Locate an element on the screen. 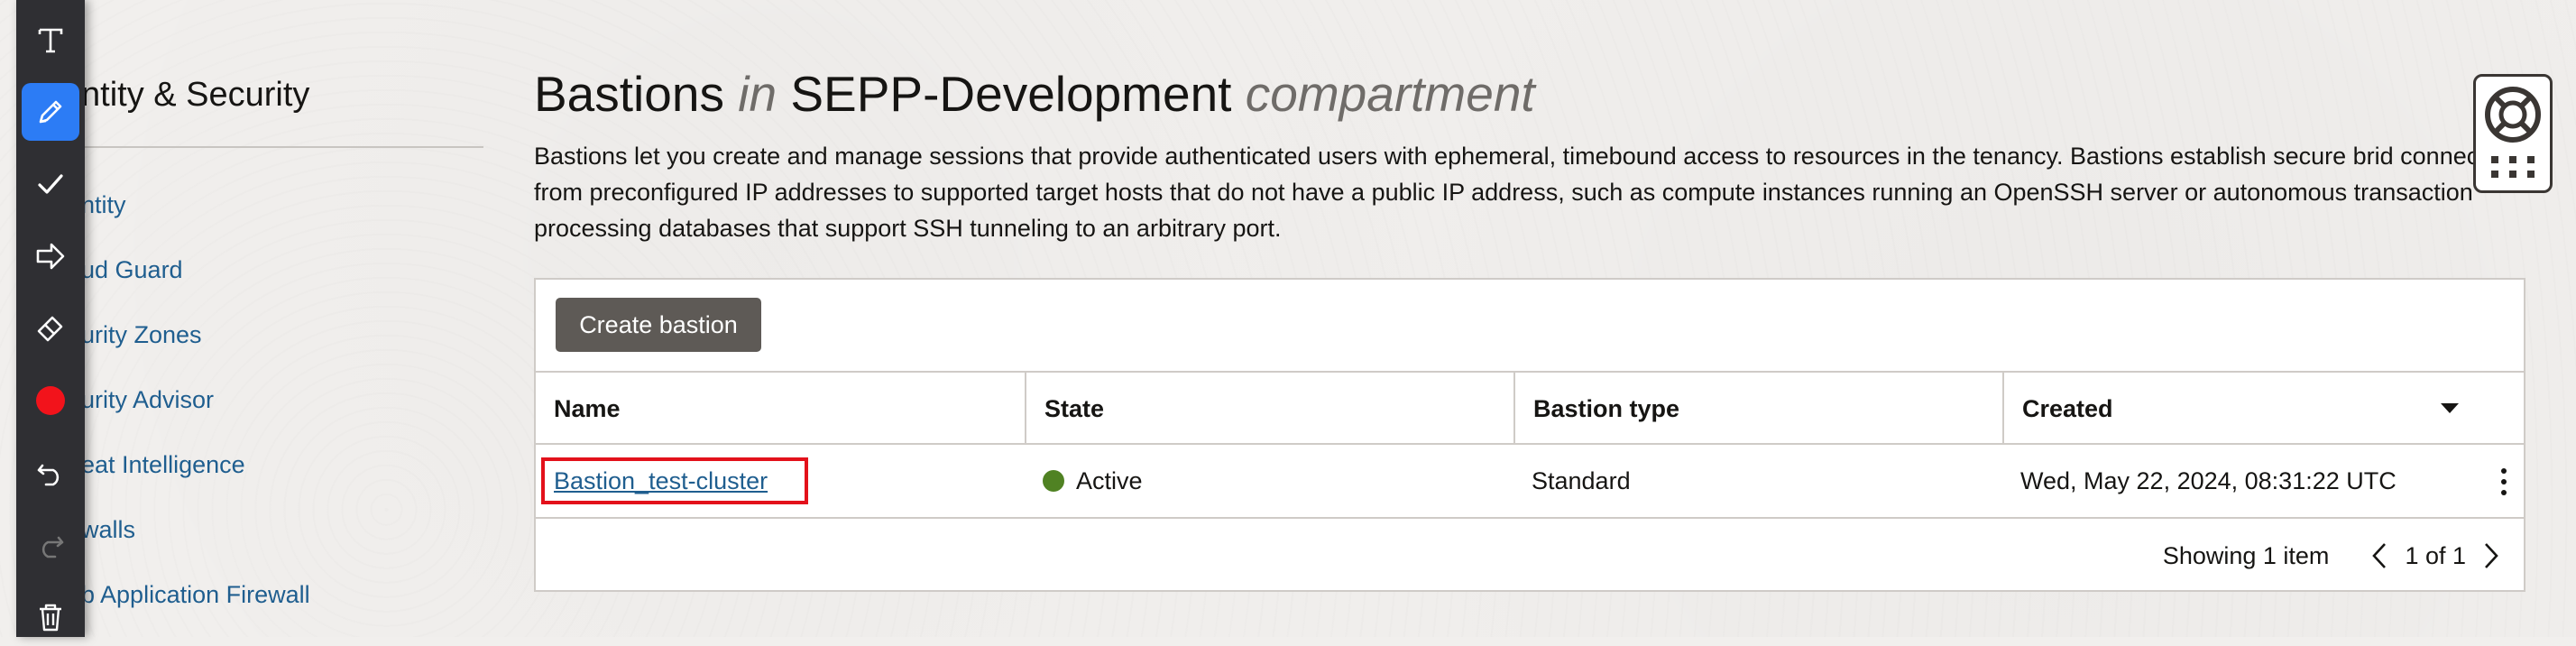  sidebar-item-firewalls: walls is located at coordinates (108, 530).